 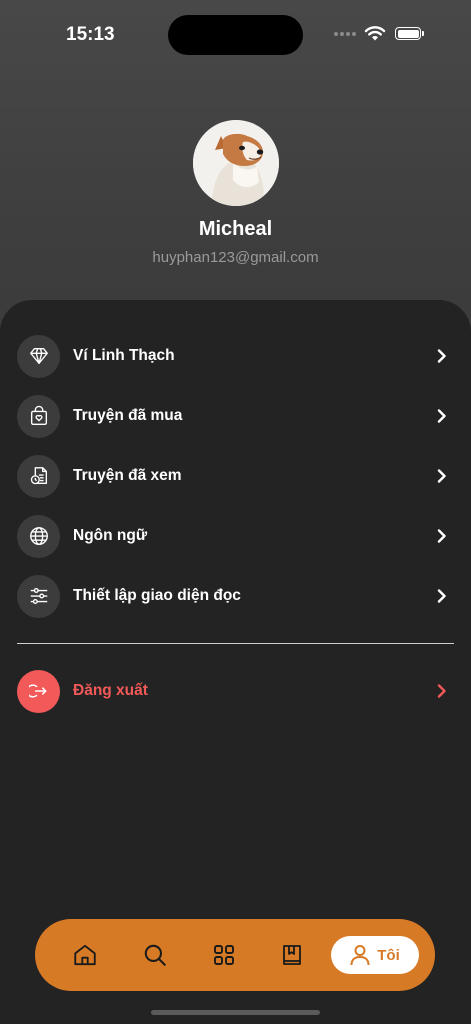 What do you see at coordinates (345, 34) in the screenshot?
I see `cellular-signal-icon` at bounding box center [345, 34].